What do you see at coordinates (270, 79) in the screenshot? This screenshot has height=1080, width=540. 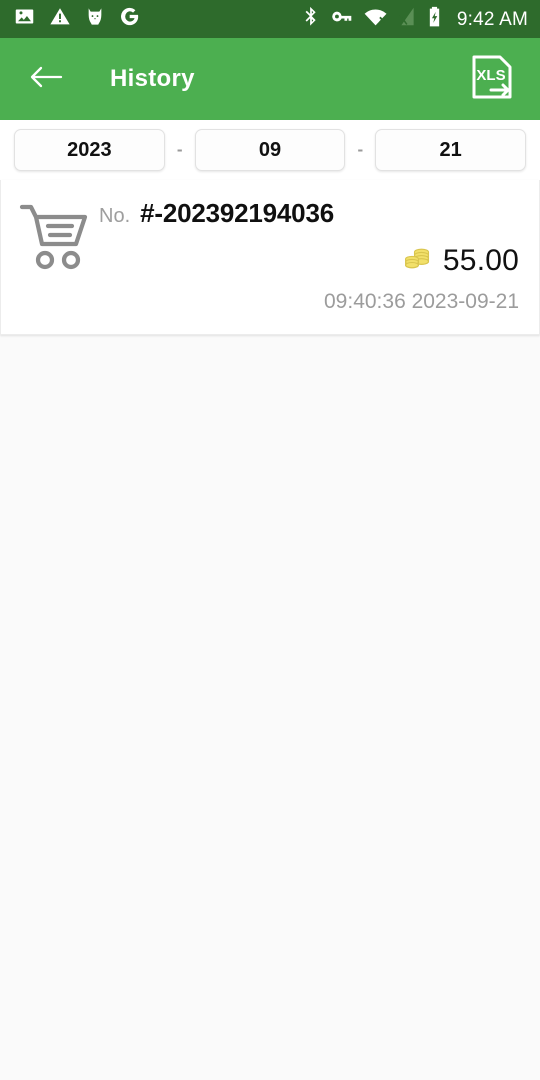 I see `app-bar: History XLS` at bounding box center [270, 79].